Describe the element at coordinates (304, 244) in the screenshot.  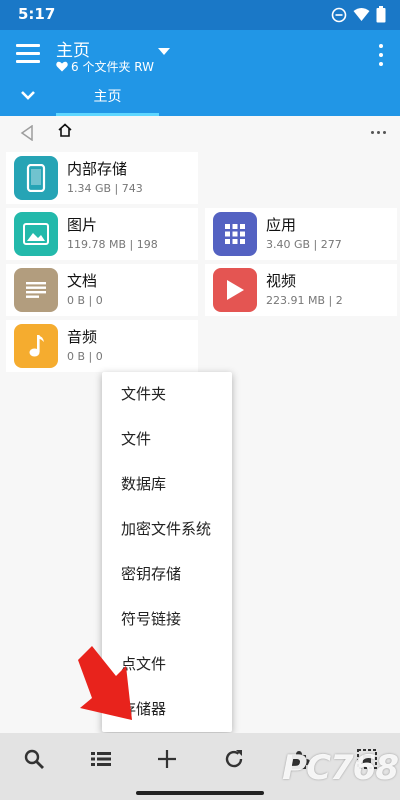
I see `tile-meta: 3.40 GB | 277` at that location.